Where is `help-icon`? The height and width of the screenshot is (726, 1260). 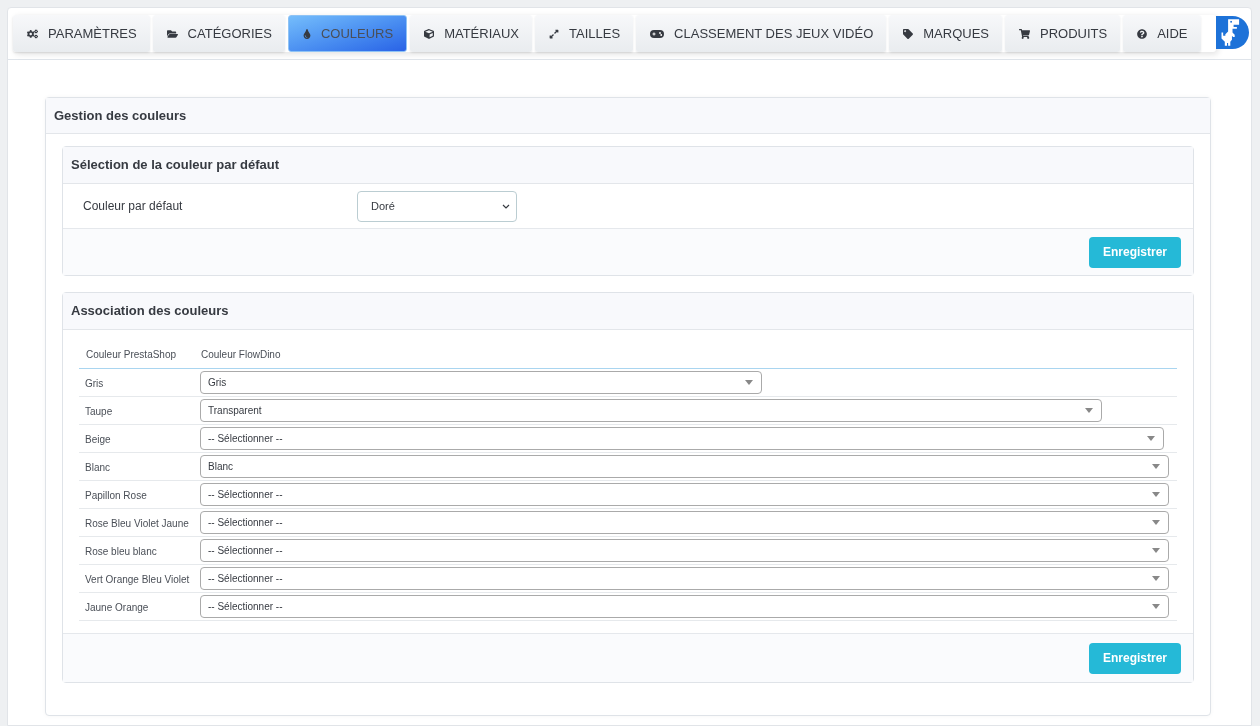 help-icon is located at coordinates (1142, 33).